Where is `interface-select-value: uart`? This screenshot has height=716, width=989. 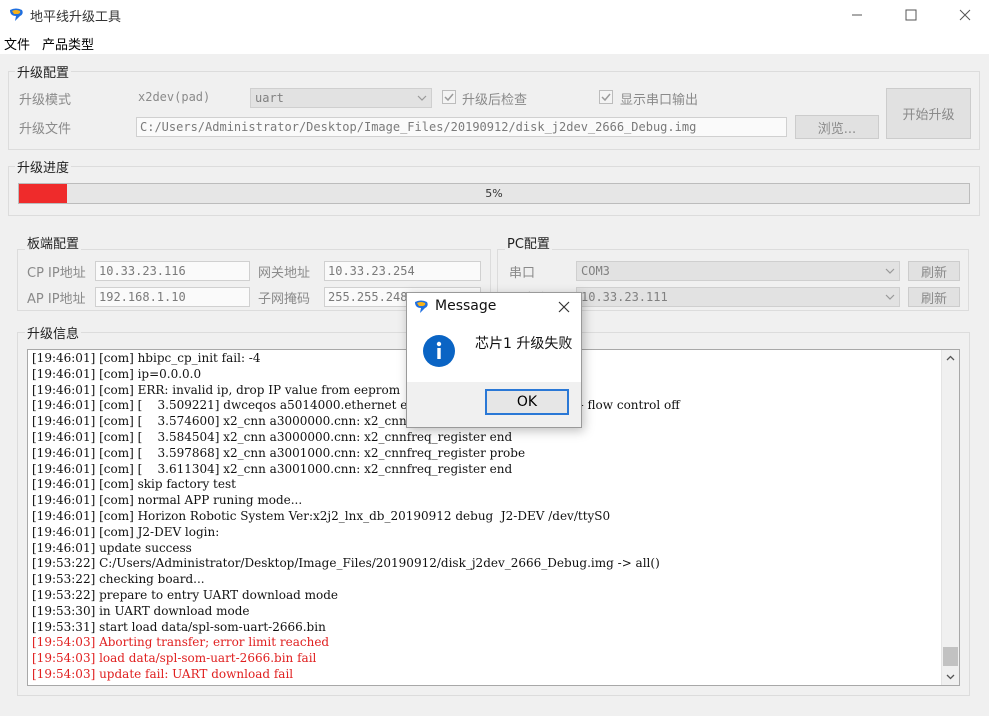
interface-select-value: uart is located at coordinates (269, 98).